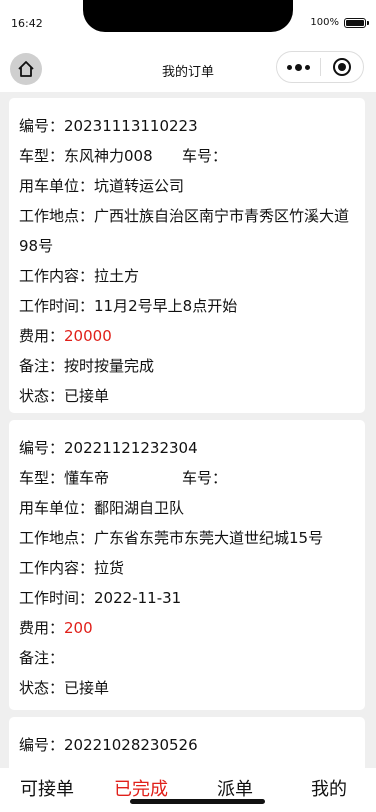 This screenshot has width=376, height=812. I want to click on tab-mine: 我的, so click(329, 790).